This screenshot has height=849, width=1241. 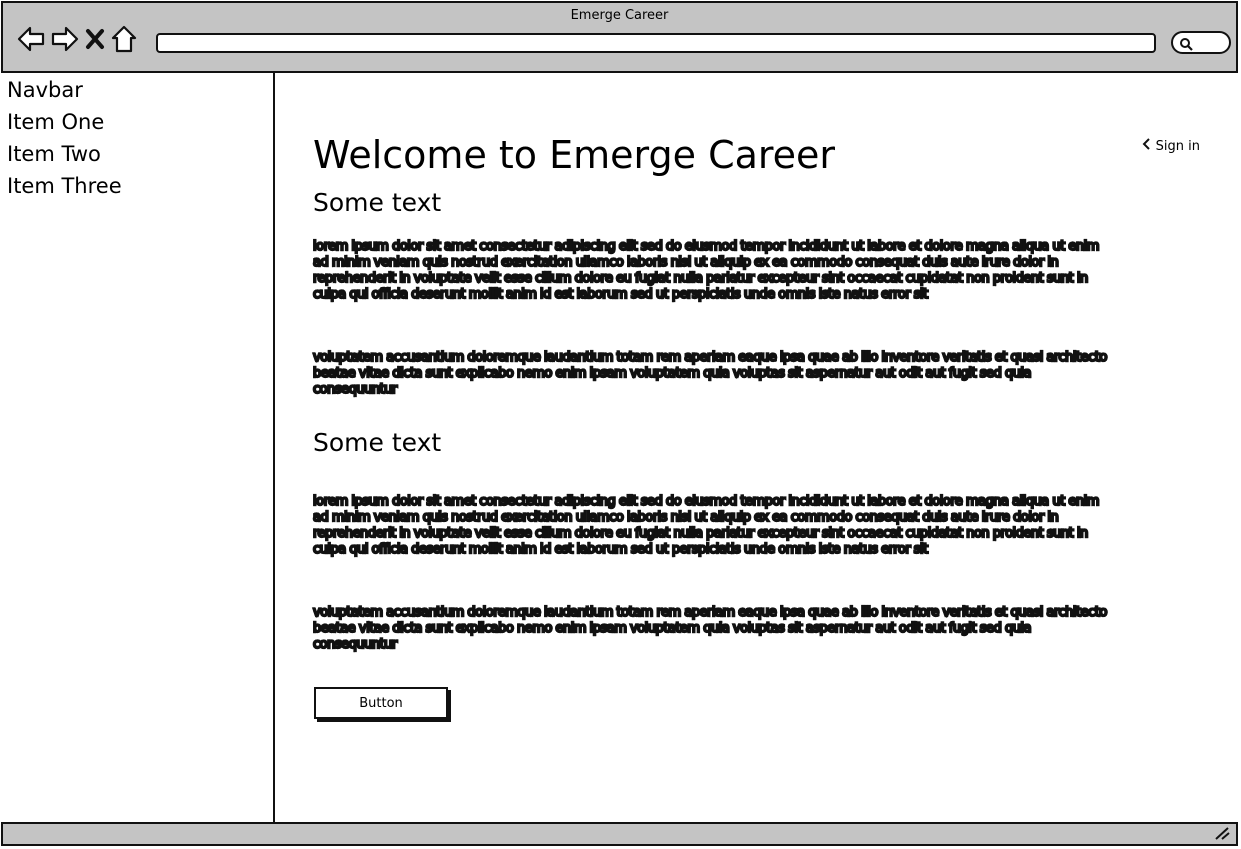 What do you see at coordinates (31, 39) in the screenshot?
I see `back-arrow-icon` at bounding box center [31, 39].